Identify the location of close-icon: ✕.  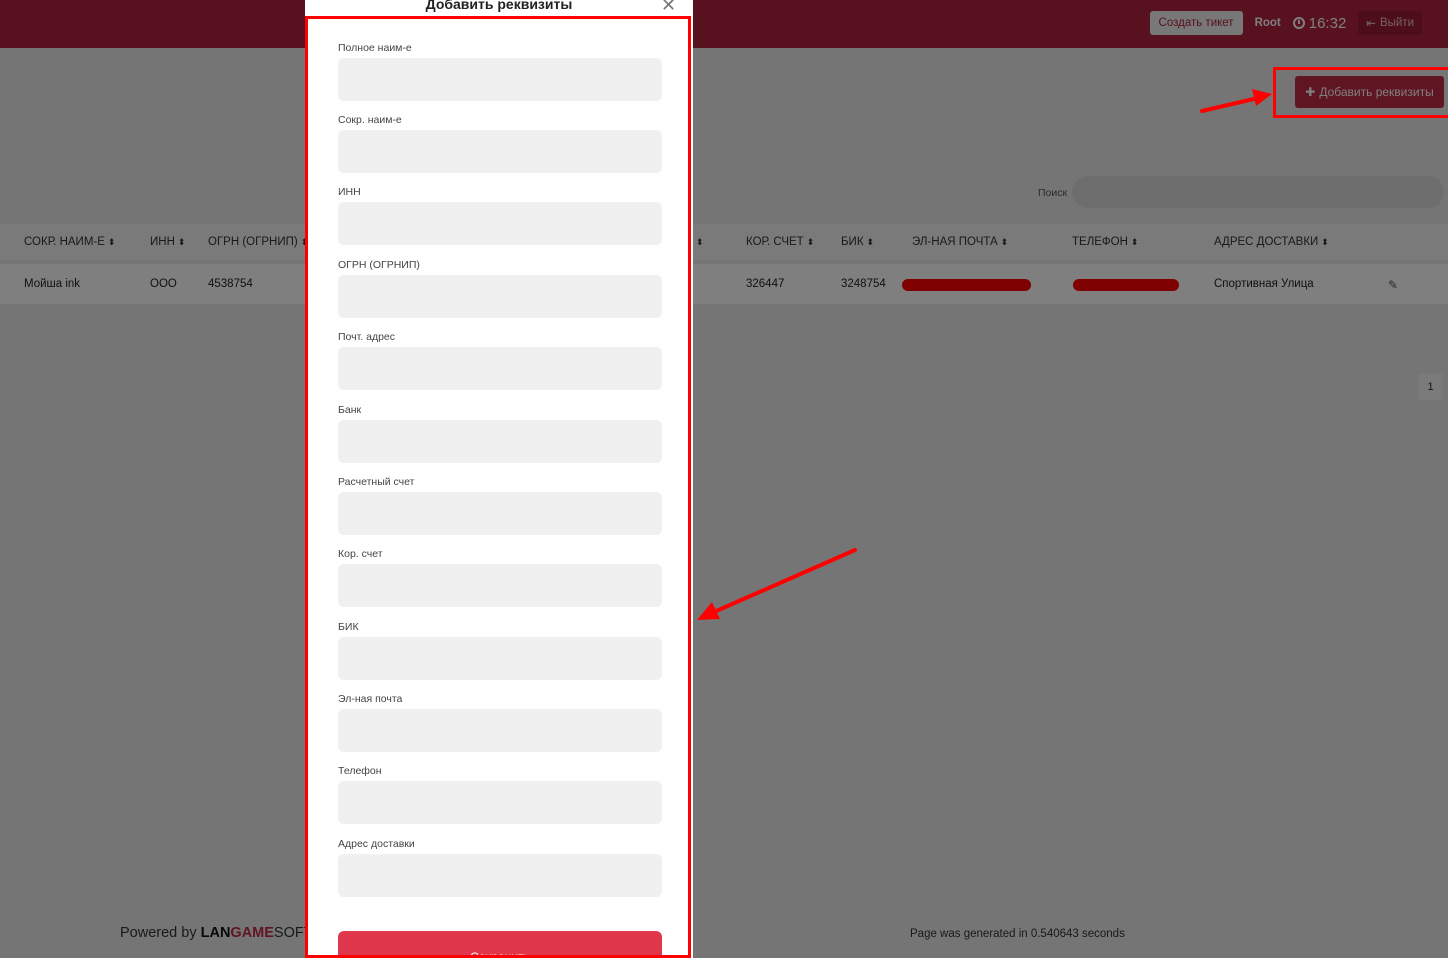
(668, 7).